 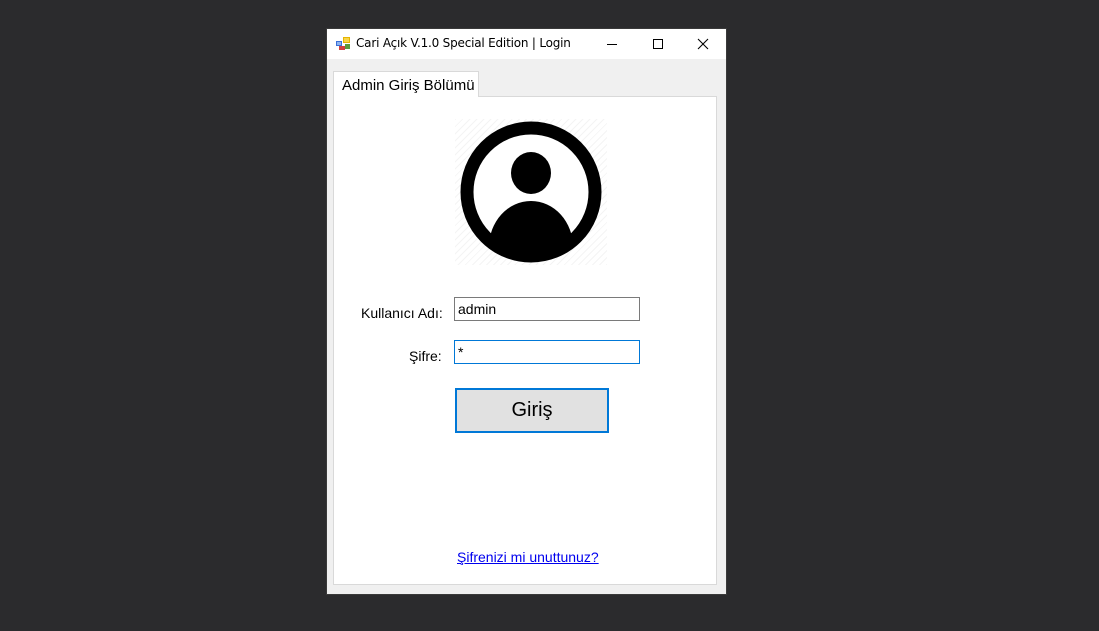 I want to click on app-grid-icon, so click(x=343, y=43).